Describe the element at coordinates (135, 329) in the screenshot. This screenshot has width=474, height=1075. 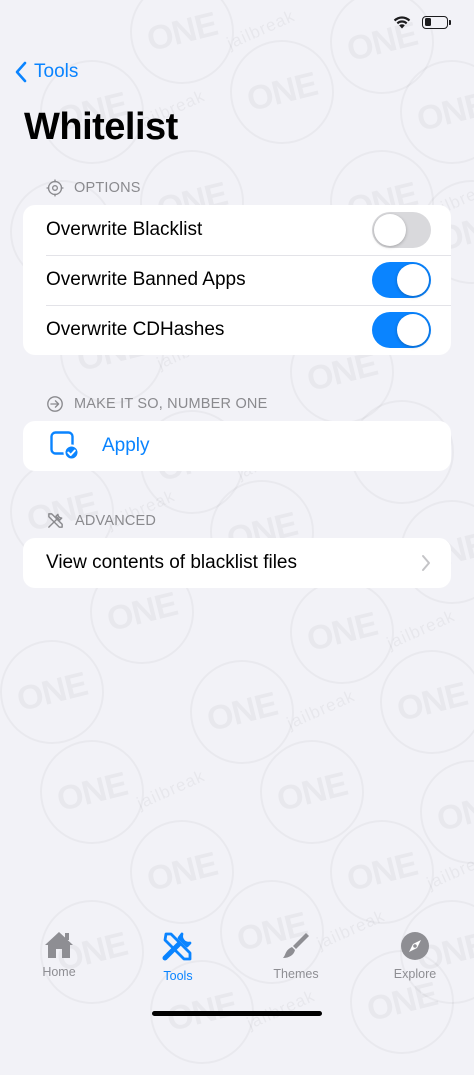
I see `option-label: Overwrite CDHashes` at that location.